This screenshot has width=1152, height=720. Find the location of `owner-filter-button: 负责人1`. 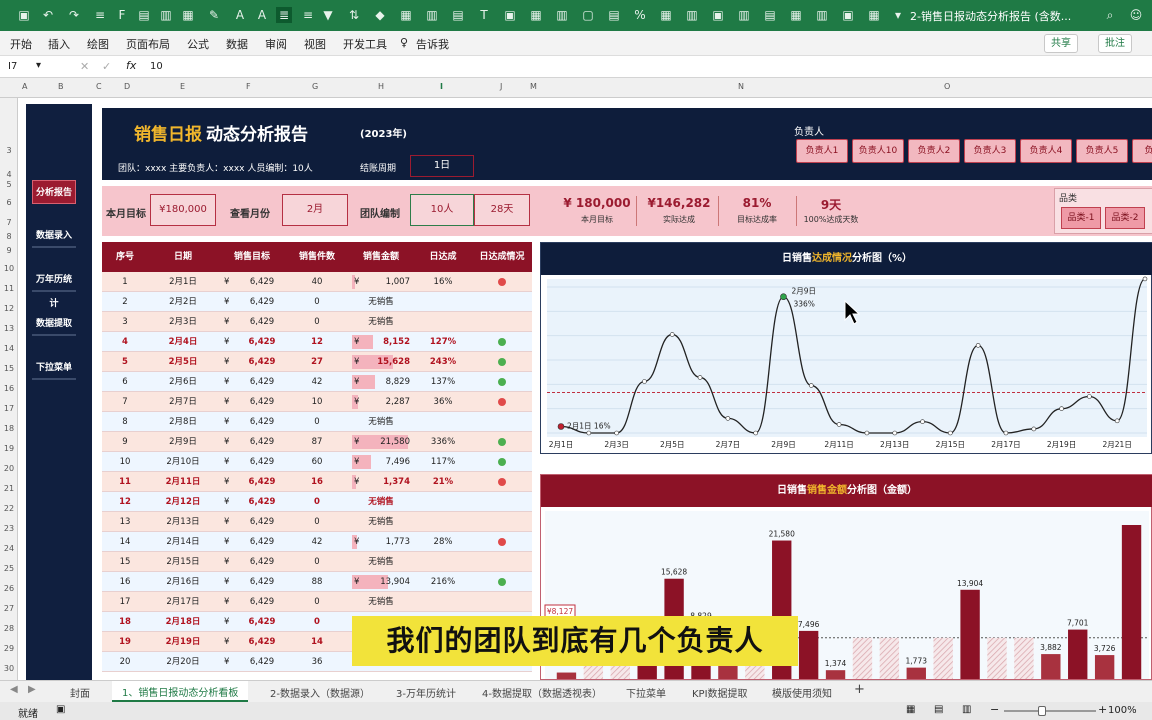

owner-filter-button: 负责人1 is located at coordinates (822, 151).